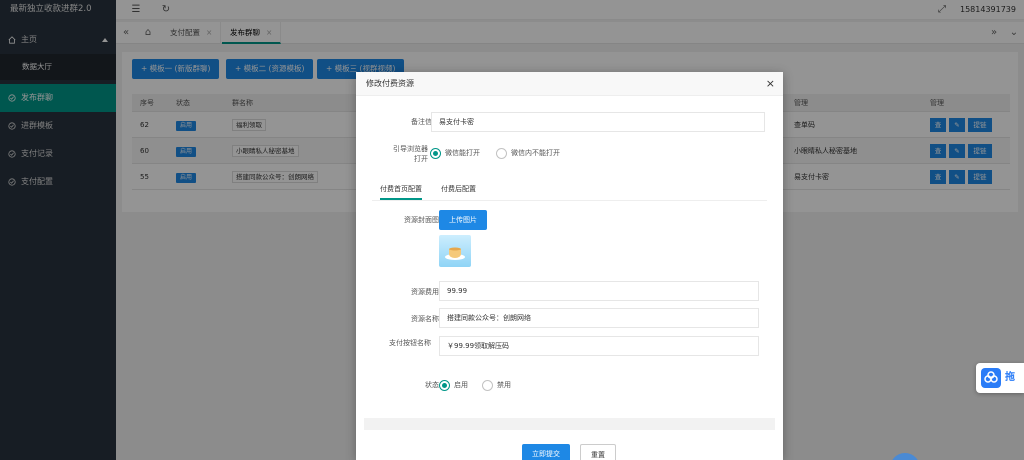 The height and width of the screenshot is (460, 1024). What do you see at coordinates (432, 385) in the screenshot?
I see `status-label: 状态` at bounding box center [432, 385].